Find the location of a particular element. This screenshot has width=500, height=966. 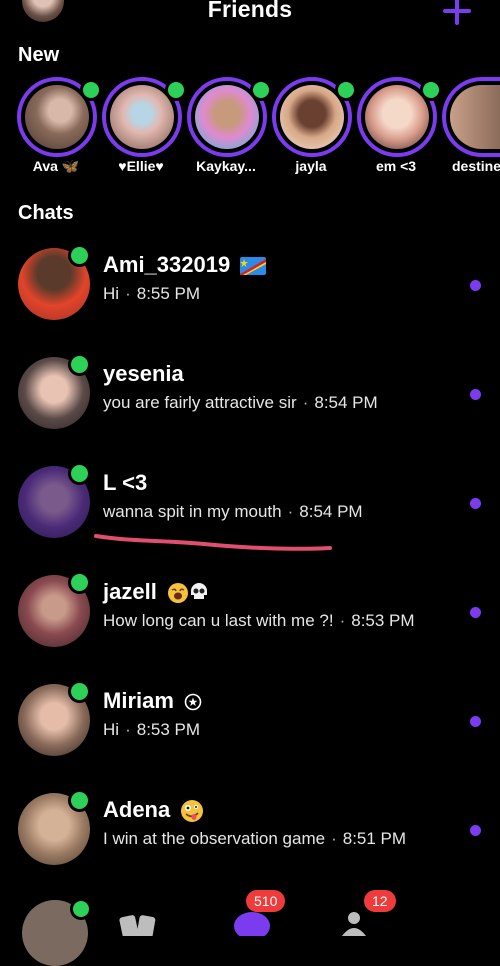

friends-badge: 12 is located at coordinates (380, 901).